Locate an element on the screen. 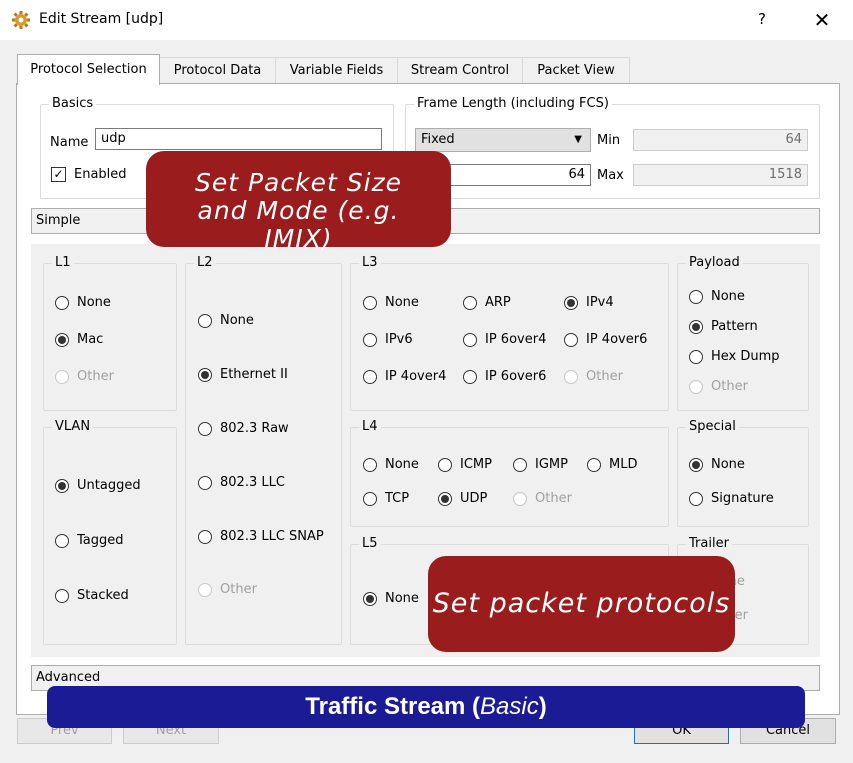 This screenshot has height=763, width=853. l4-igmp-radio: IGMP is located at coordinates (540, 464).